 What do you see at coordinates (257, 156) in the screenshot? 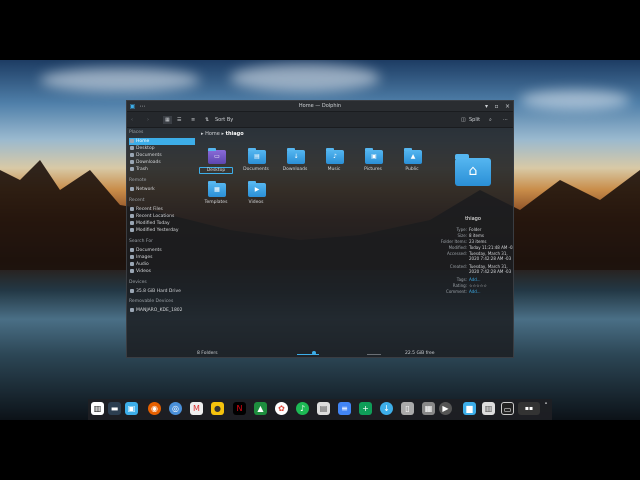
I see `documents-folder-icon: ▤` at bounding box center [257, 156].